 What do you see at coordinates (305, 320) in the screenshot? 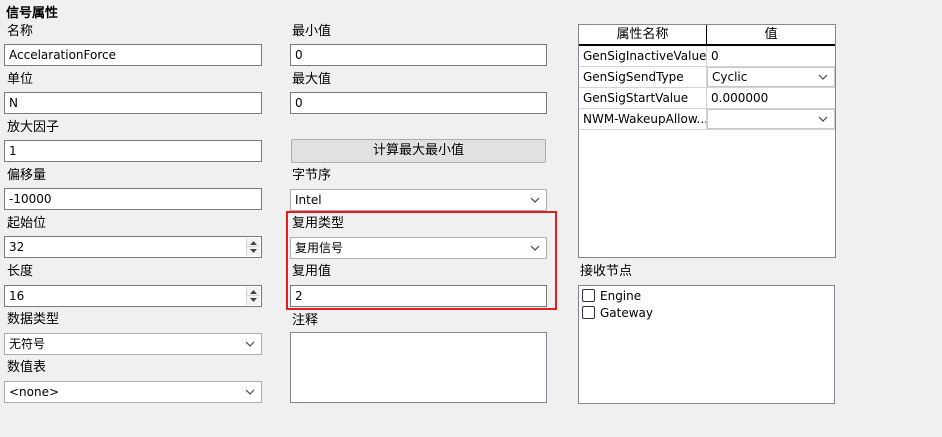
I see `comment-label: 注释` at bounding box center [305, 320].